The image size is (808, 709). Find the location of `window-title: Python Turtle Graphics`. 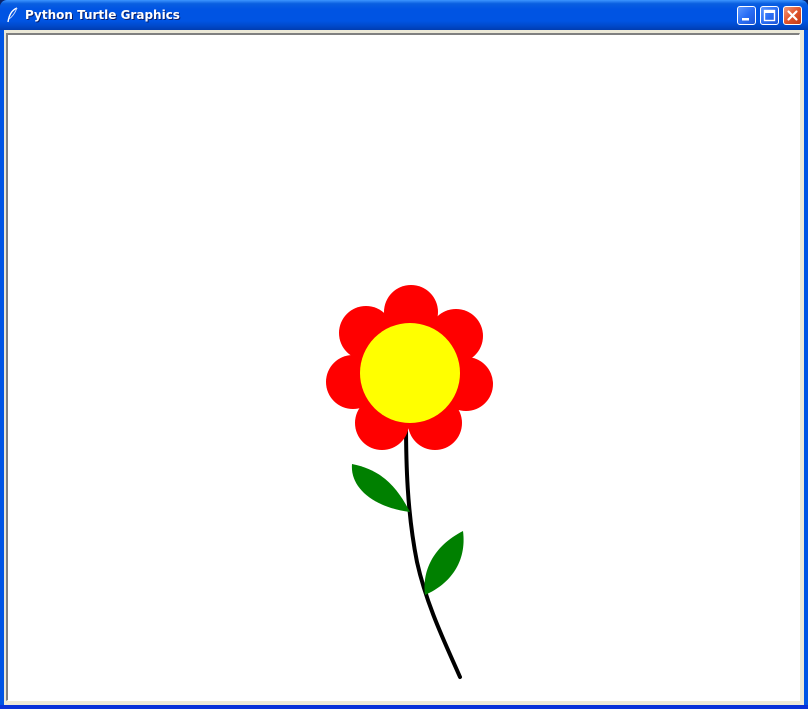

window-title: Python Turtle Graphics is located at coordinates (102, 15).